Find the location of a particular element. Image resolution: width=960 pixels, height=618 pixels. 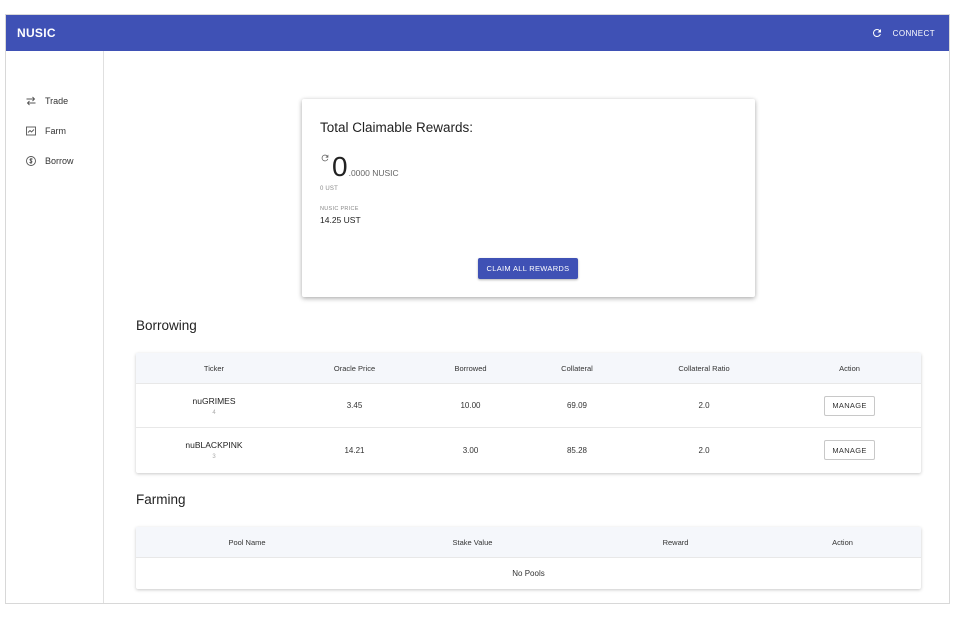

column-header: Collateral is located at coordinates (577, 368).